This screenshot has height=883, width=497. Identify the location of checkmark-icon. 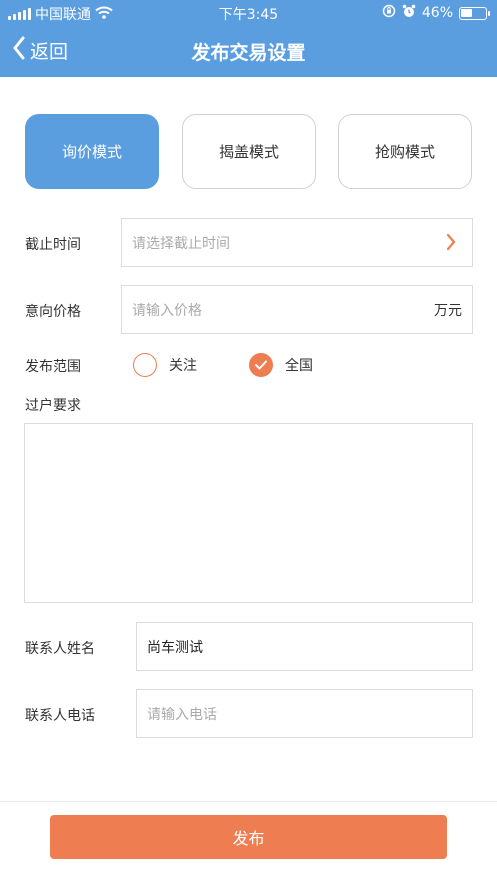
(261, 365).